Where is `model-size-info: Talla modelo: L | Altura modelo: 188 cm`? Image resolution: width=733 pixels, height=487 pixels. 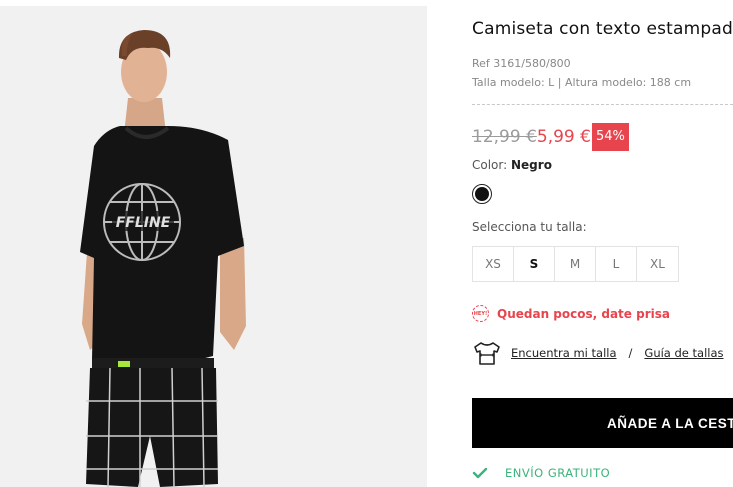
model-size-info: Talla modelo: L | Altura modelo: 188 cm is located at coordinates (582, 82).